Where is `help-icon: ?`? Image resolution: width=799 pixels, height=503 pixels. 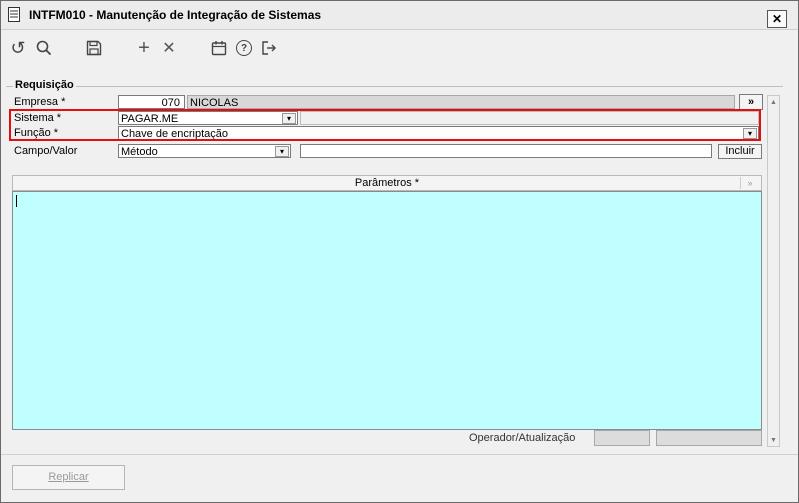
help-icon: ? is located at coordinates (244, 48).